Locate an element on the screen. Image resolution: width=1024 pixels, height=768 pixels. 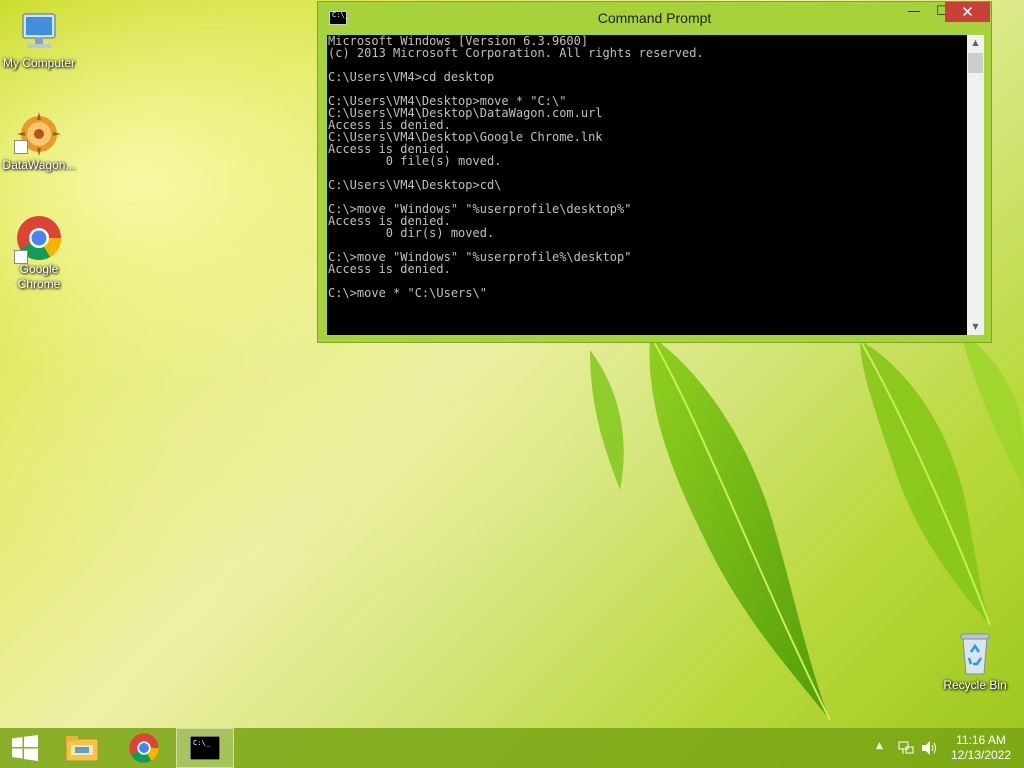
volume-icon is located at coordinates (930, 748).